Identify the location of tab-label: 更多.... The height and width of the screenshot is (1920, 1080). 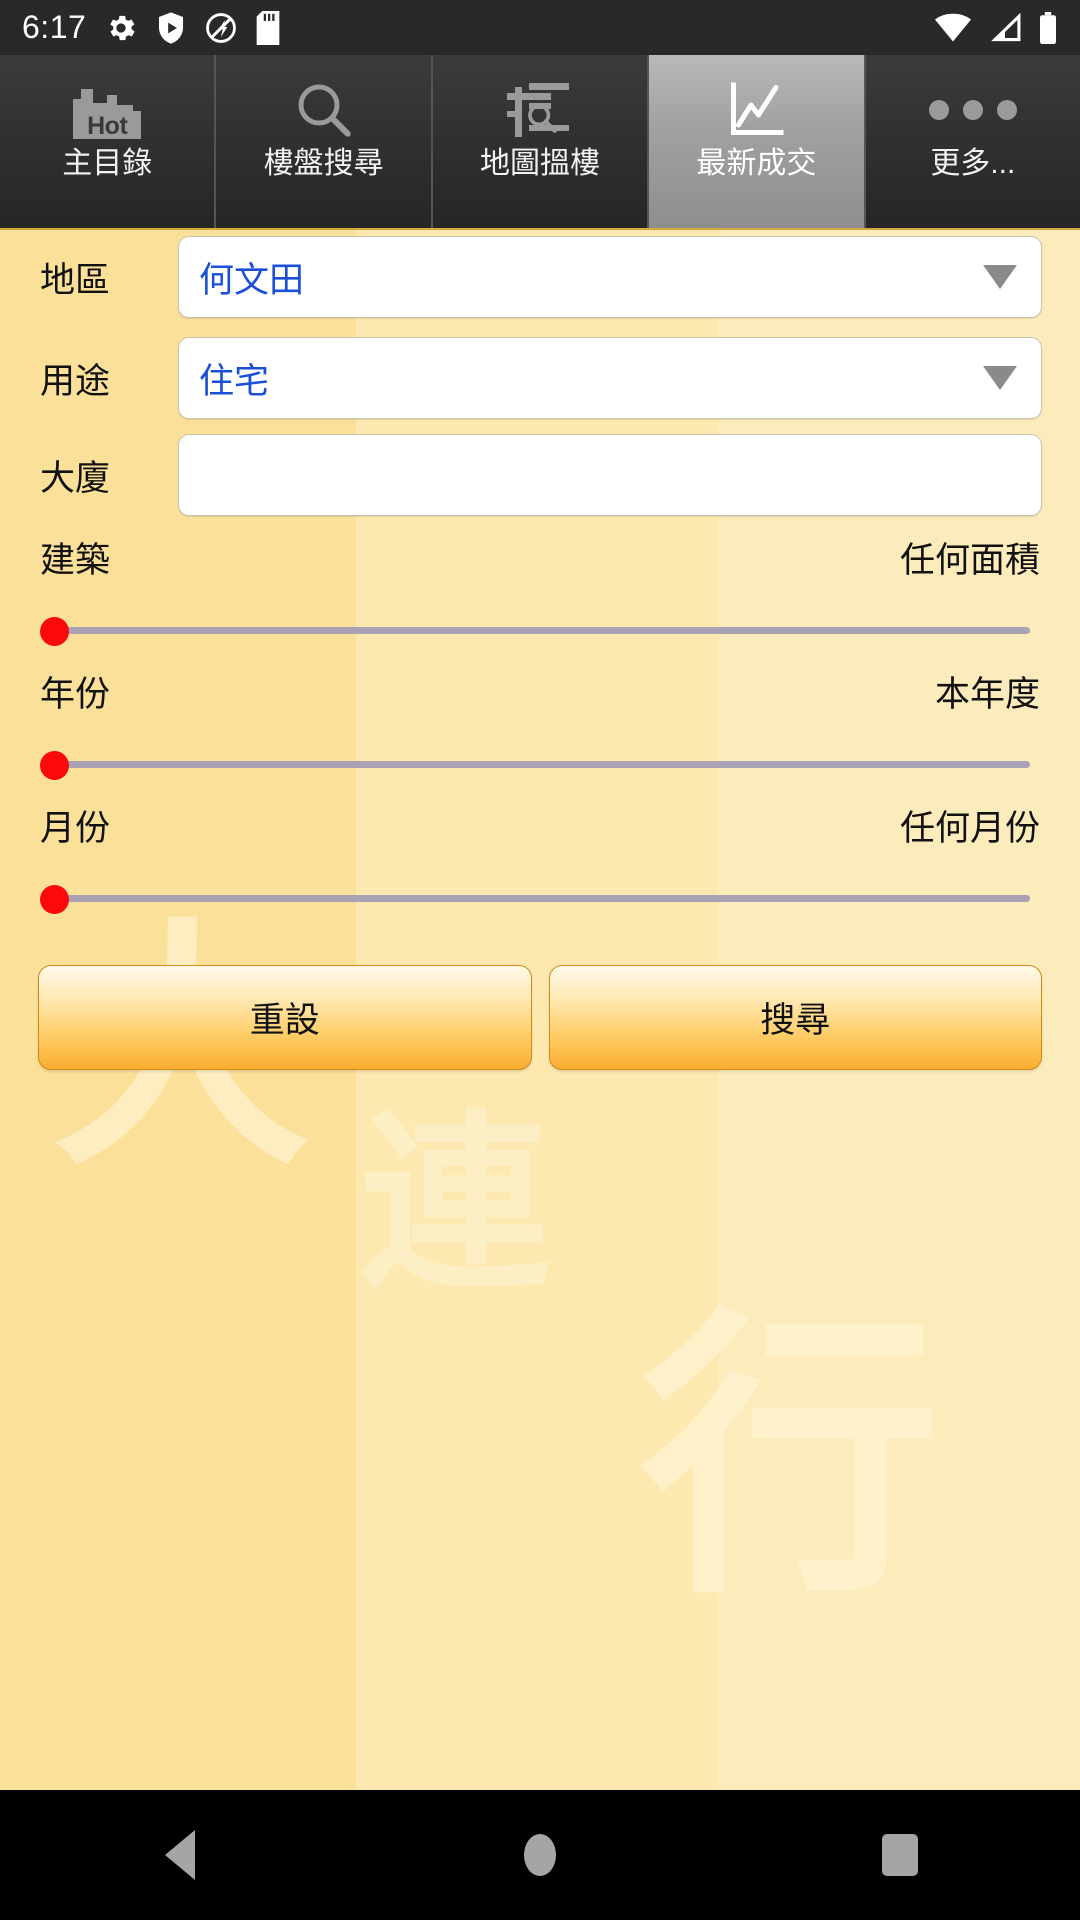
(973, 163).